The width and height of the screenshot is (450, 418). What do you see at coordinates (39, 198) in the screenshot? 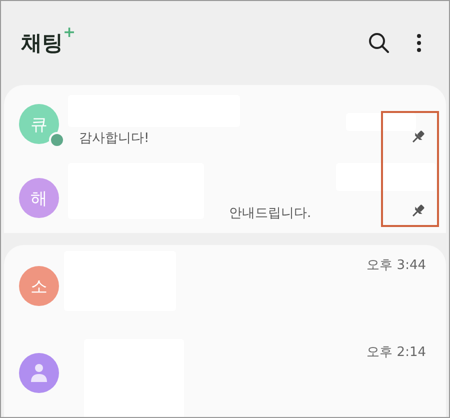
I see `avatar: 해` at bounding box center [39, 198].